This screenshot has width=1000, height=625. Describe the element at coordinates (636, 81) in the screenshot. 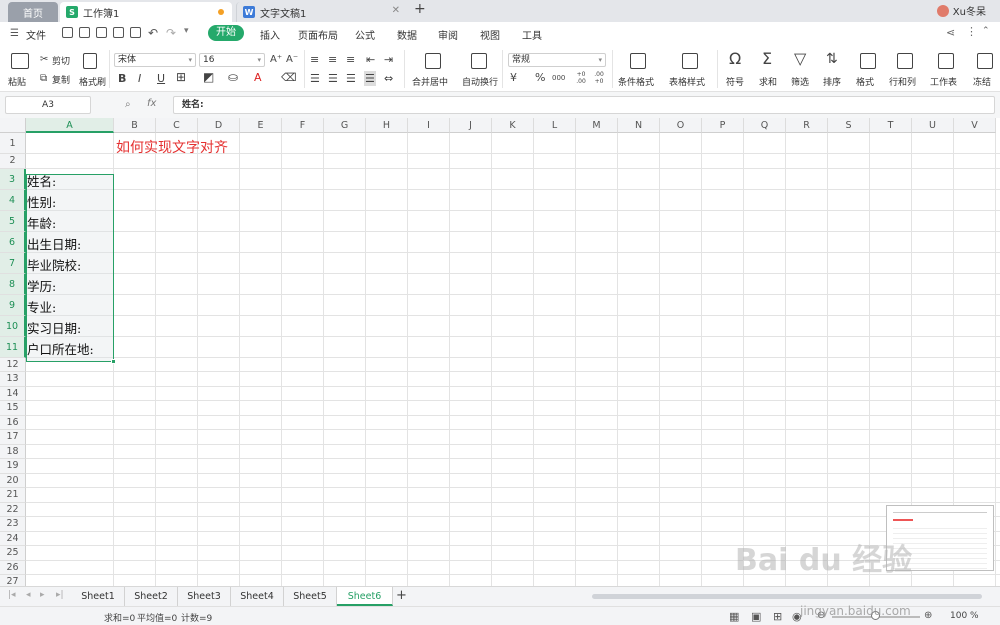

I see `conditional-format-button: 条件格式` at that location.